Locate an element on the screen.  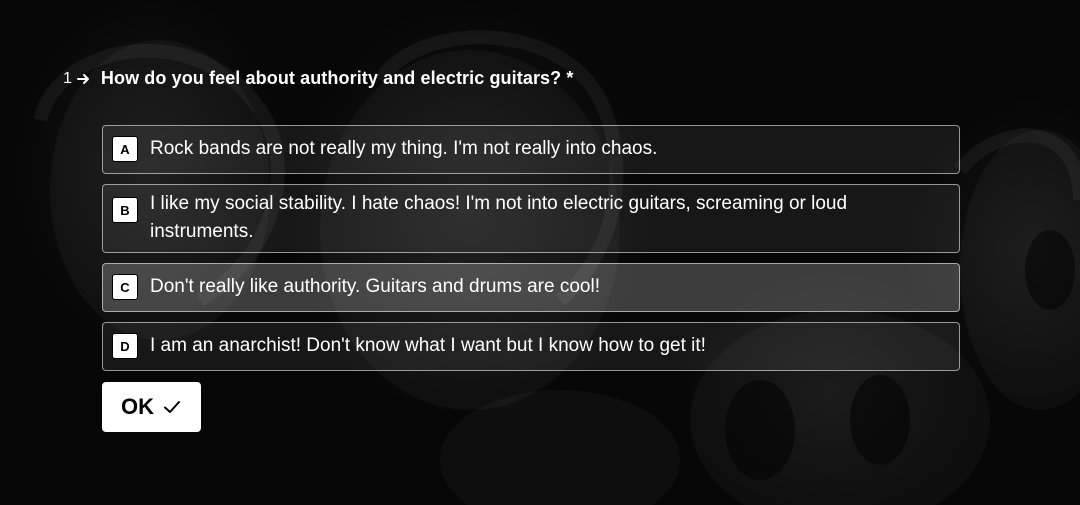
choice-key-badge: D is located at coordinates (125, 346).